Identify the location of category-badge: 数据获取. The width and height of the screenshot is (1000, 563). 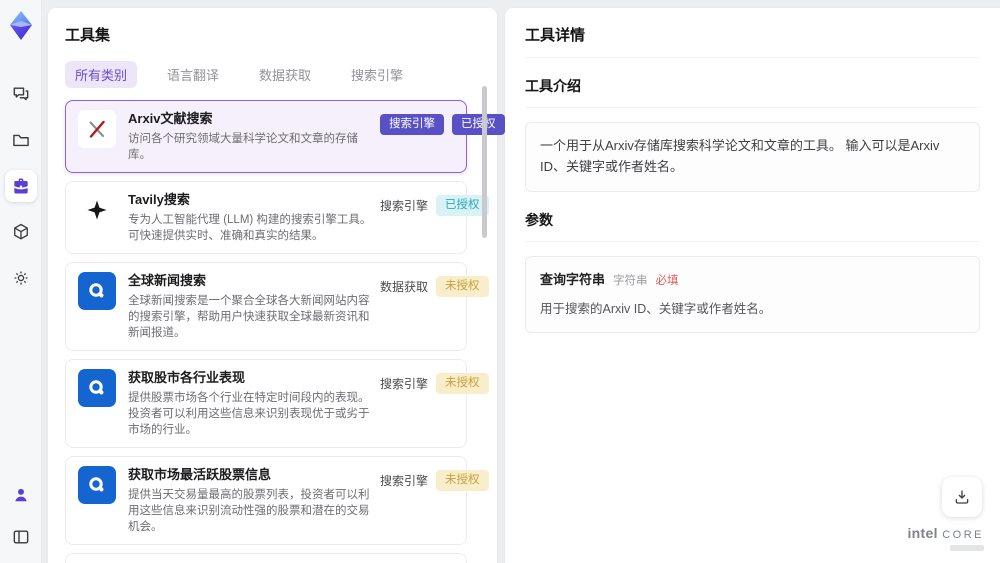
(404, 286).